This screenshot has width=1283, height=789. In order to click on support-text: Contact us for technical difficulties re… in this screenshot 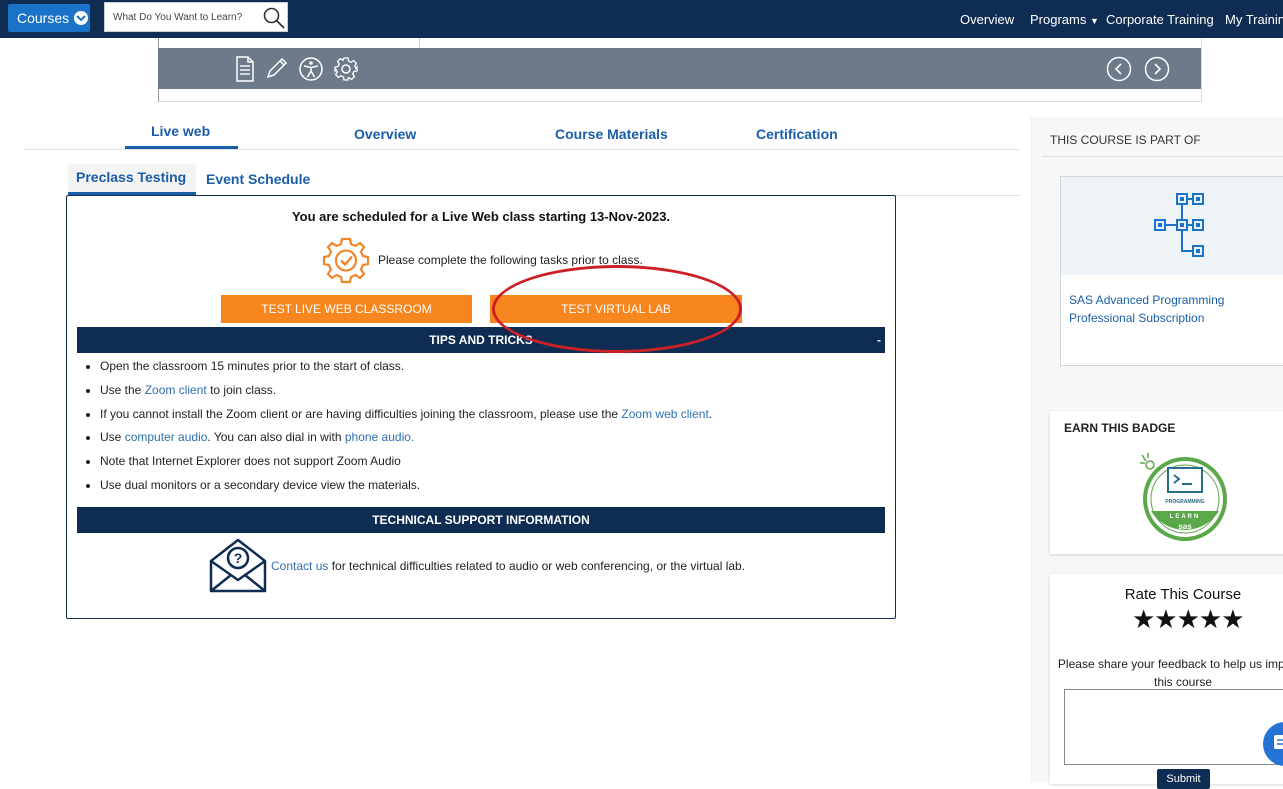, I will do `click(508, 566)`.